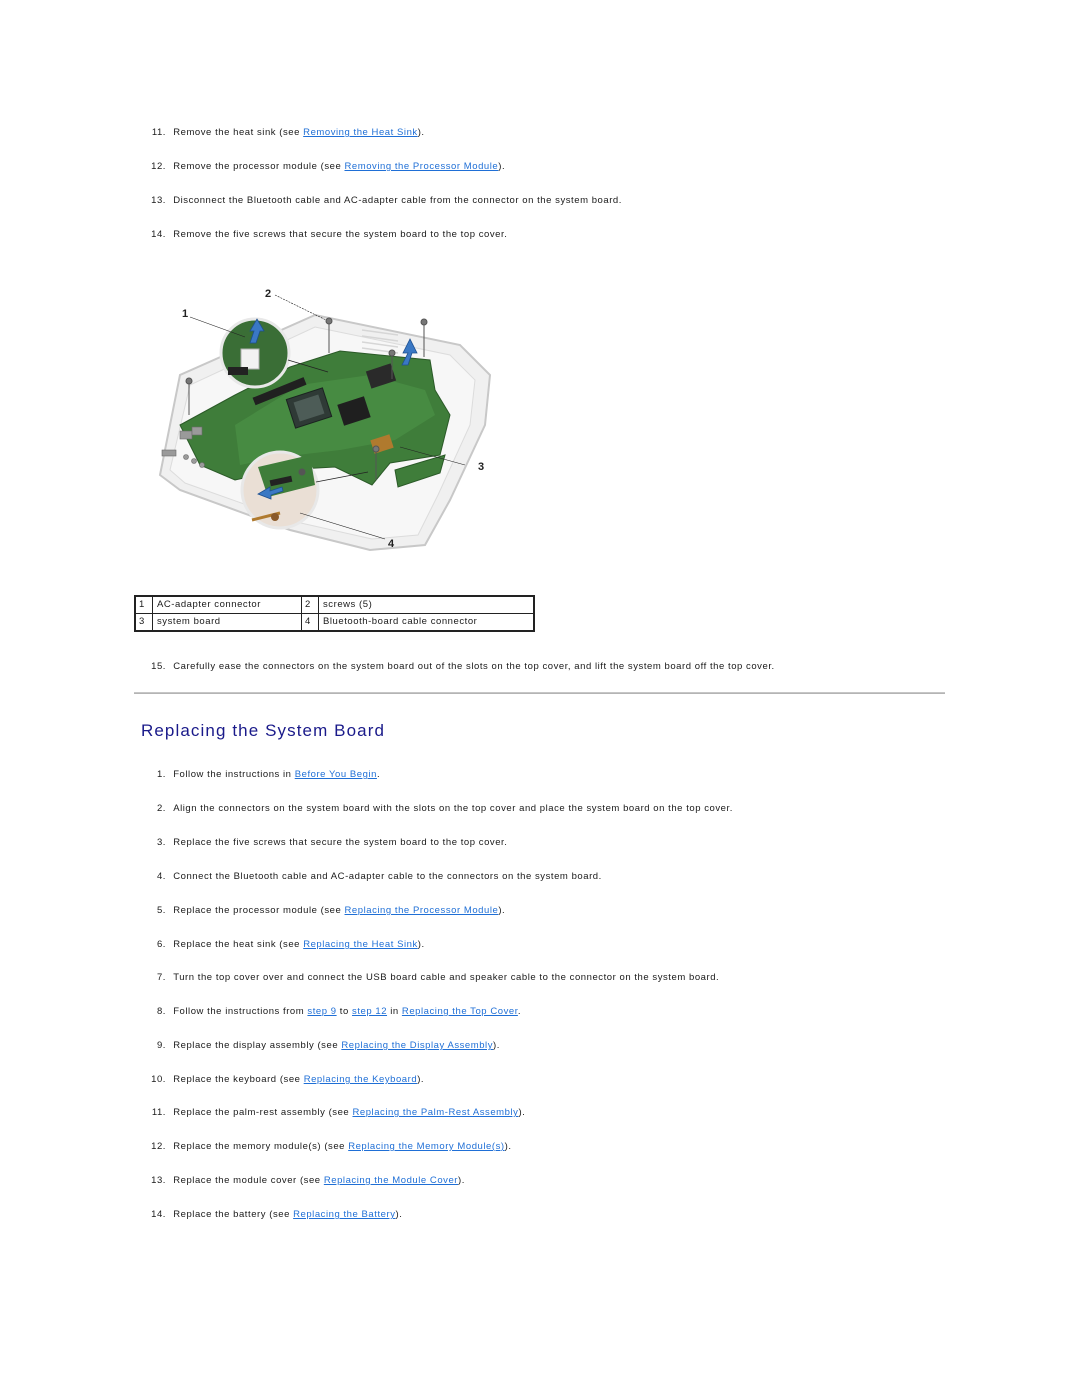 Image resolution: width=1080 pixels, height=1397 pixels. I want to click on legend-row: 1 AC-adapter connector 2 screws (5), so click(334, 604).